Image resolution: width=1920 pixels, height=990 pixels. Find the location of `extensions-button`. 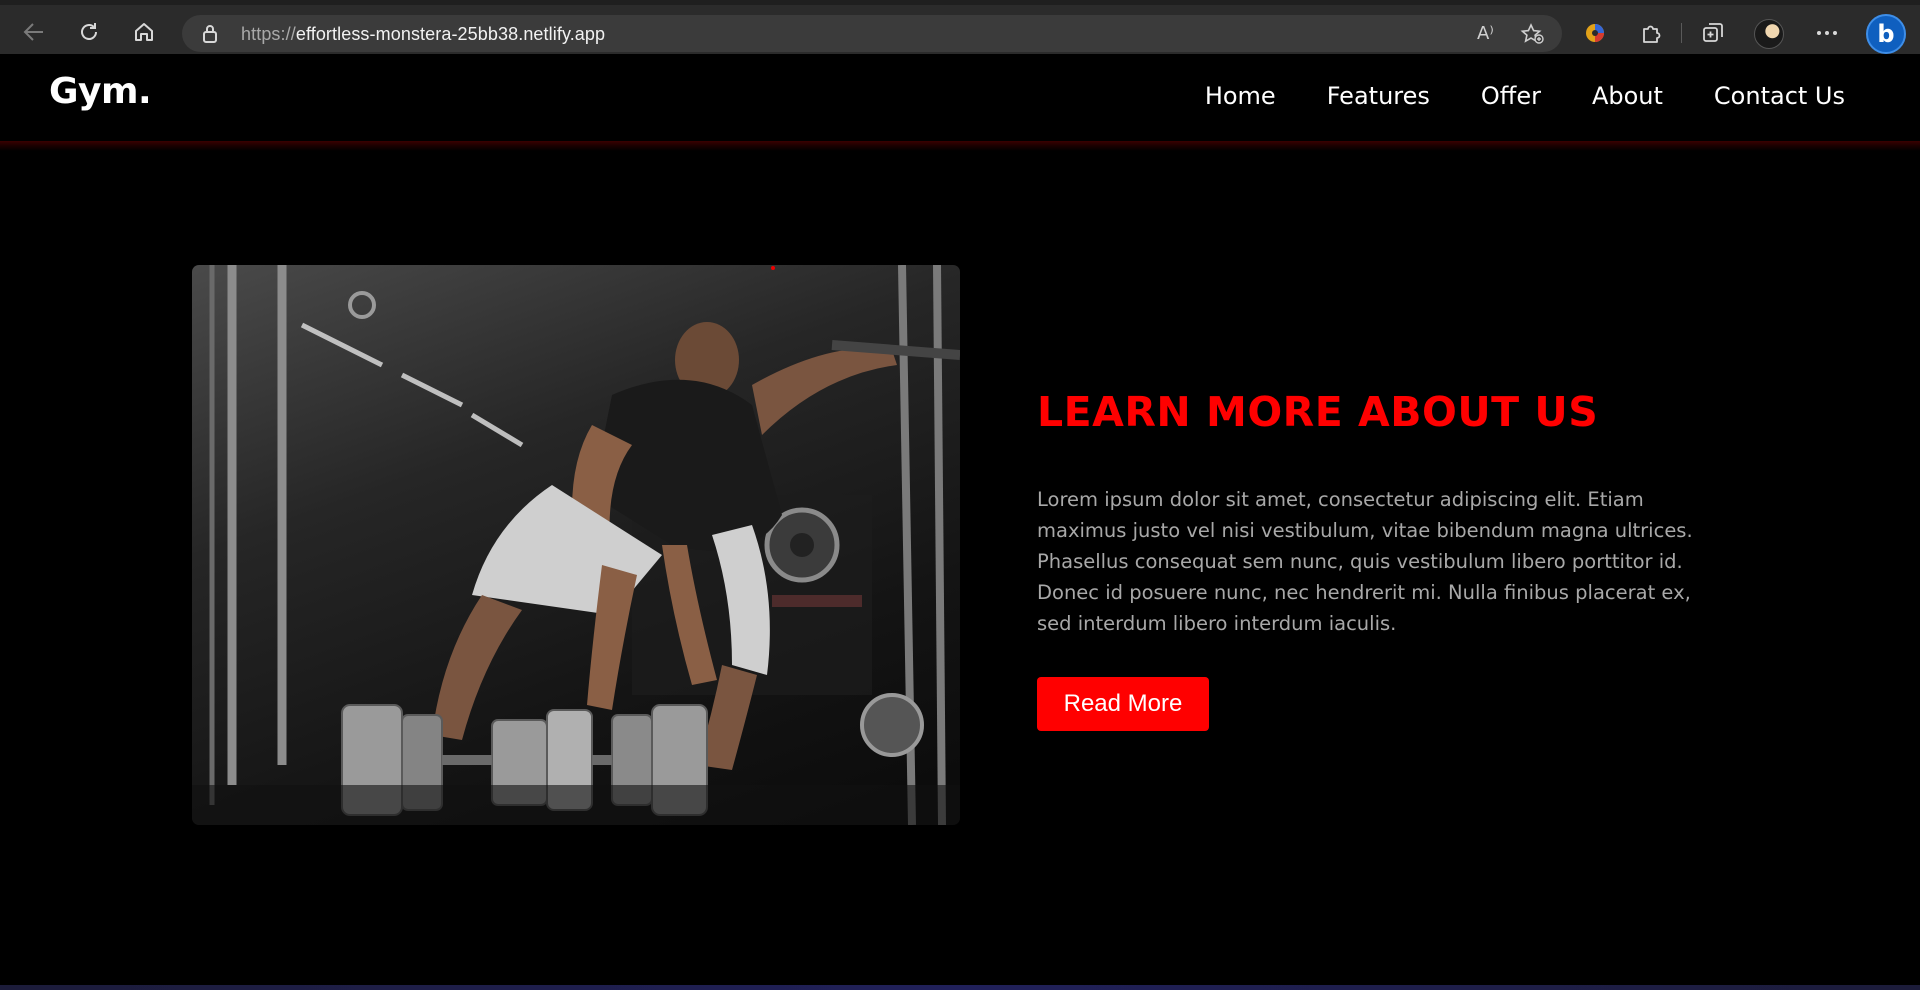

extensions-button is located at coordinates (1651, 33).